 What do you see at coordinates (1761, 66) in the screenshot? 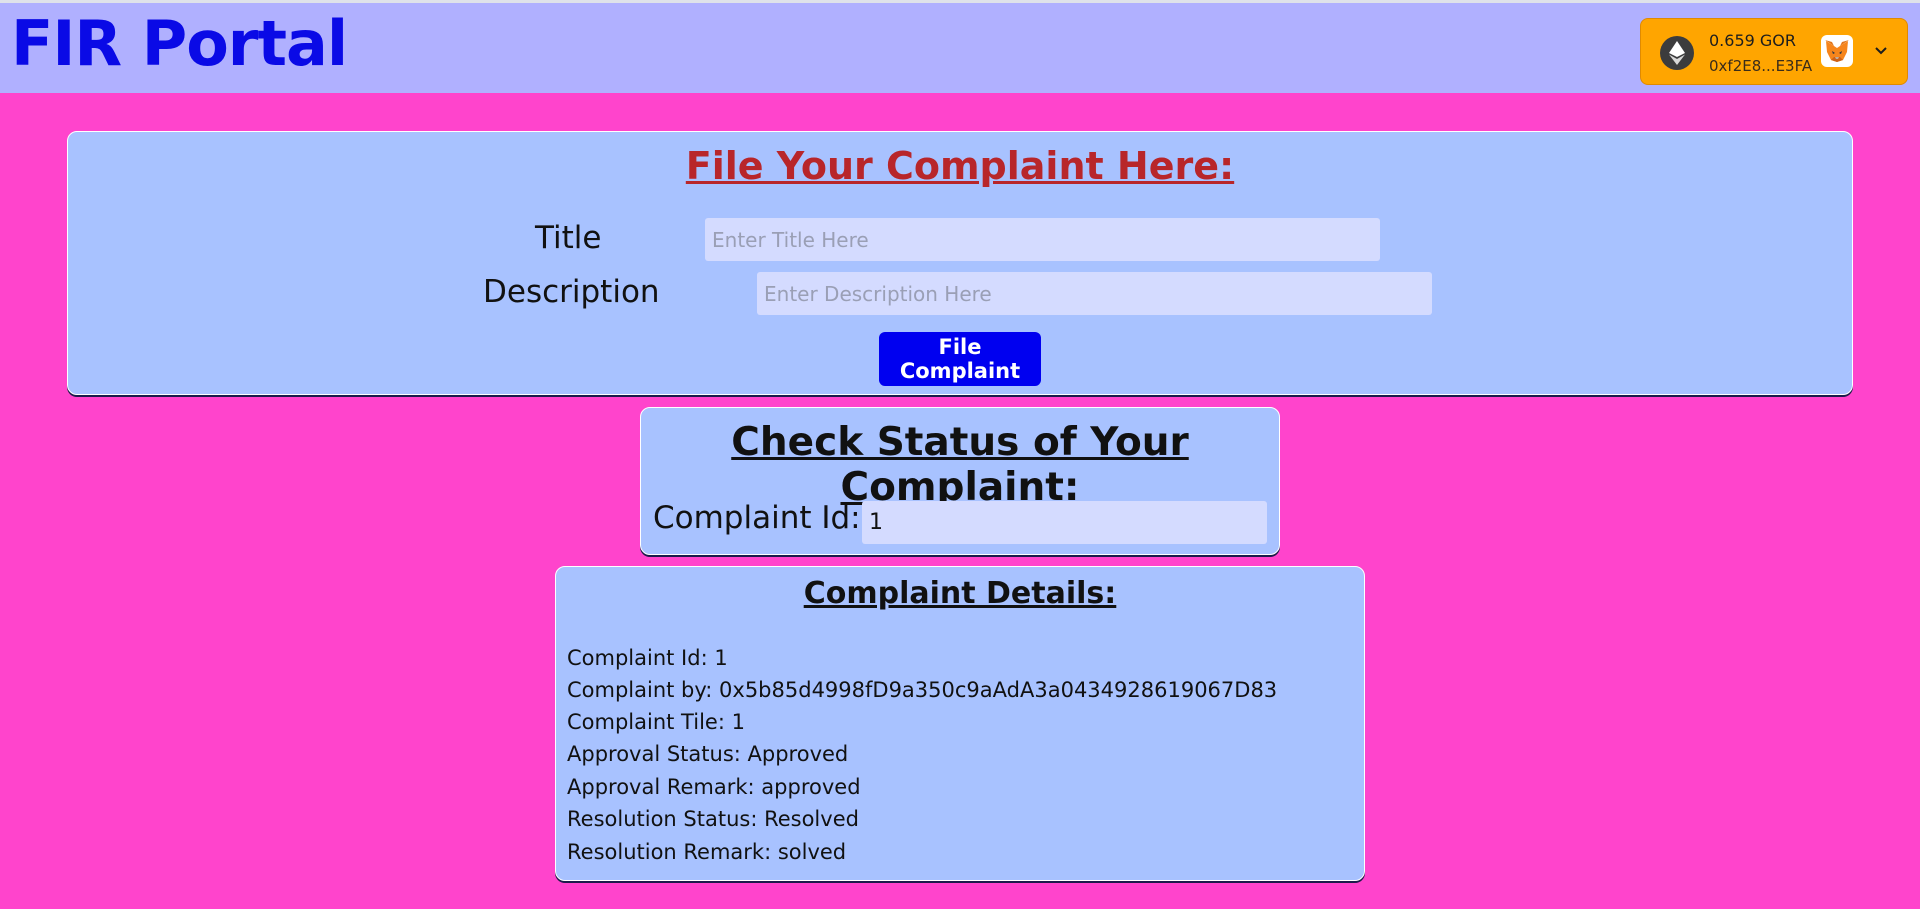
I see `wallet-address: 0xf2E8...E3FA` at bounding box center [1761, 66].